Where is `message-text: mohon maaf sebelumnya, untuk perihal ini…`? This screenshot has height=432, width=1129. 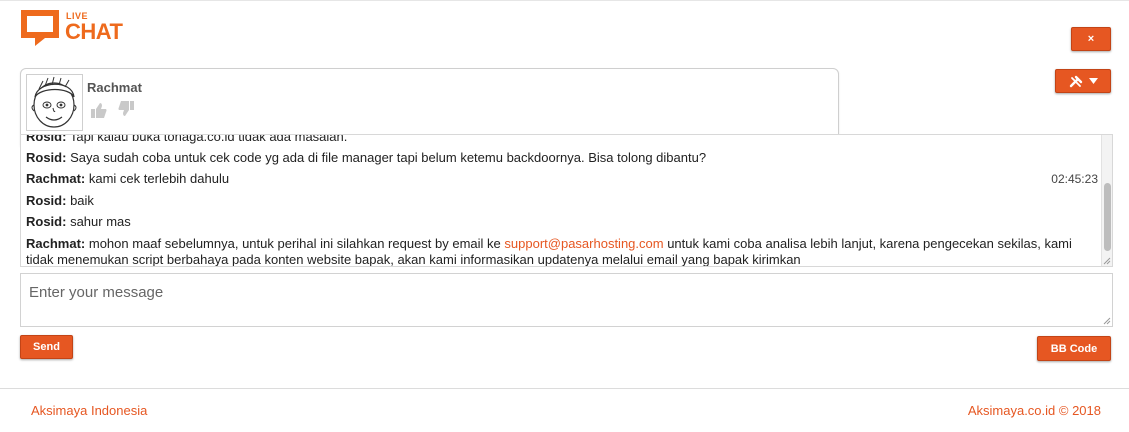
message-text: mohon maaf sebelumnya, untuk perihal ini… is located at coordinates (294, 243).